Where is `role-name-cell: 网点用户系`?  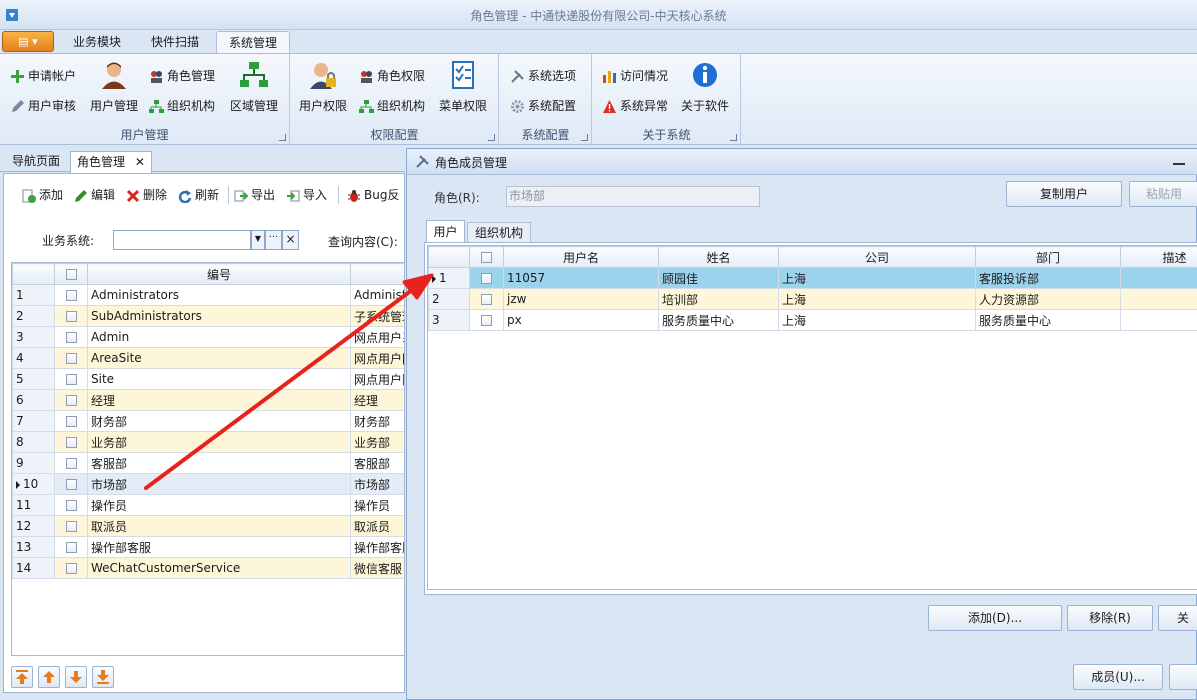
role-name-cell: 网点用户系 is located at coordinates (377, 337).